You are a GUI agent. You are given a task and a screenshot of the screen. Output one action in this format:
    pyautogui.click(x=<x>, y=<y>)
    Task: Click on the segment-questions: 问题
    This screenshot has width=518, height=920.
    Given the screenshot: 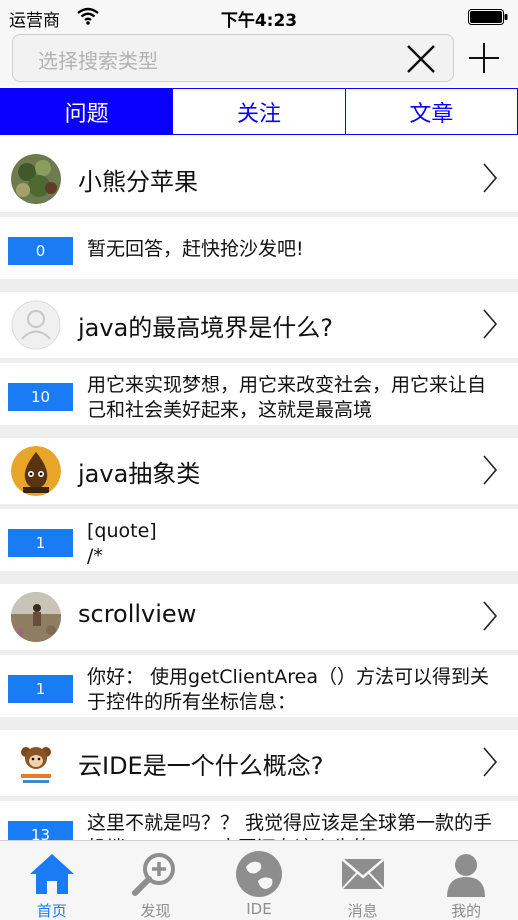 What is the action you would take?
    pyautogui.click(x=87, y=111)
    